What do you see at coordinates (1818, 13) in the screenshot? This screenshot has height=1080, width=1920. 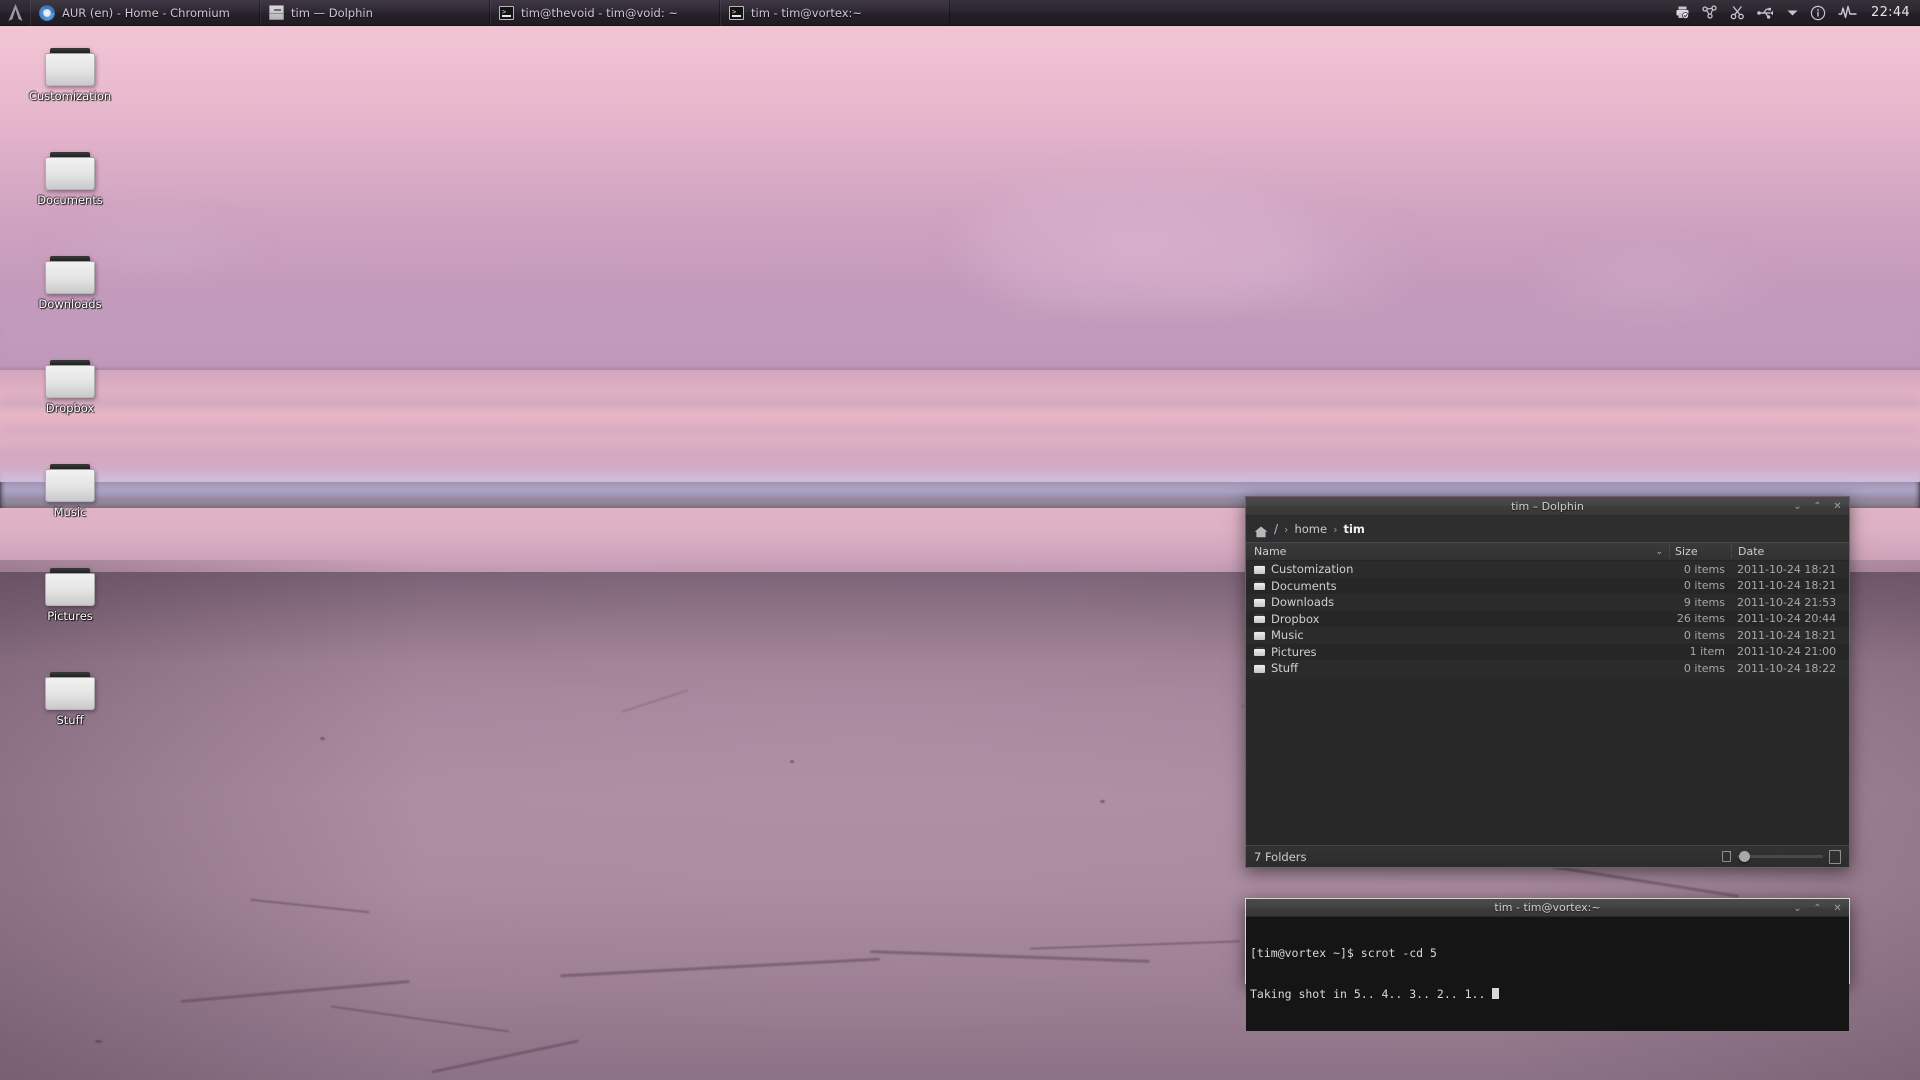 I see `info-icon` at bounding box center [1818, 13].